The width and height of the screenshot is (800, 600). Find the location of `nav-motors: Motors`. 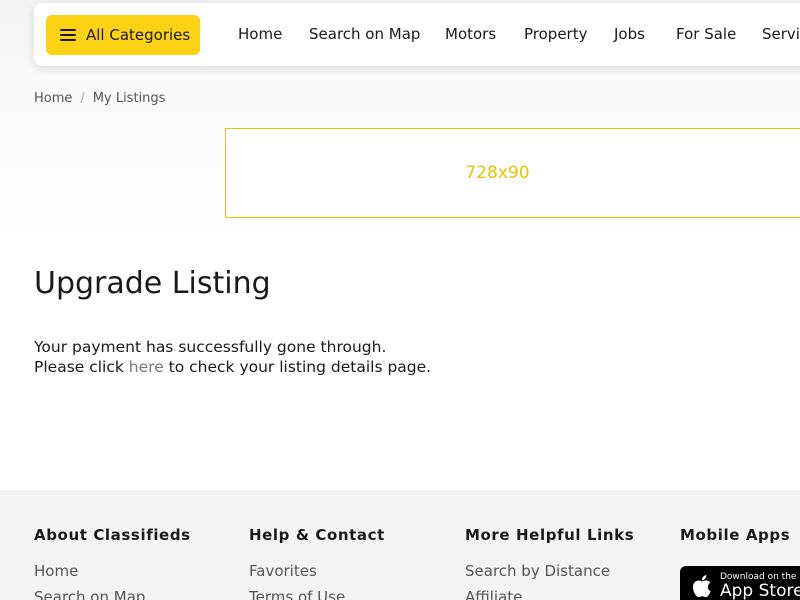

nav-motors: Motors is located at coordinates (470, 34).